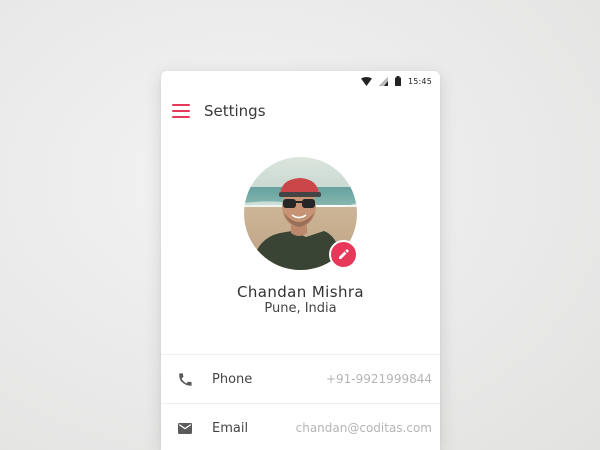 This screenshot has width=600, height=450. What do you see at coordinates (181, 111) in the screenshot?
I see `hamburger-menu-icon` at bounding box center [181, 111].